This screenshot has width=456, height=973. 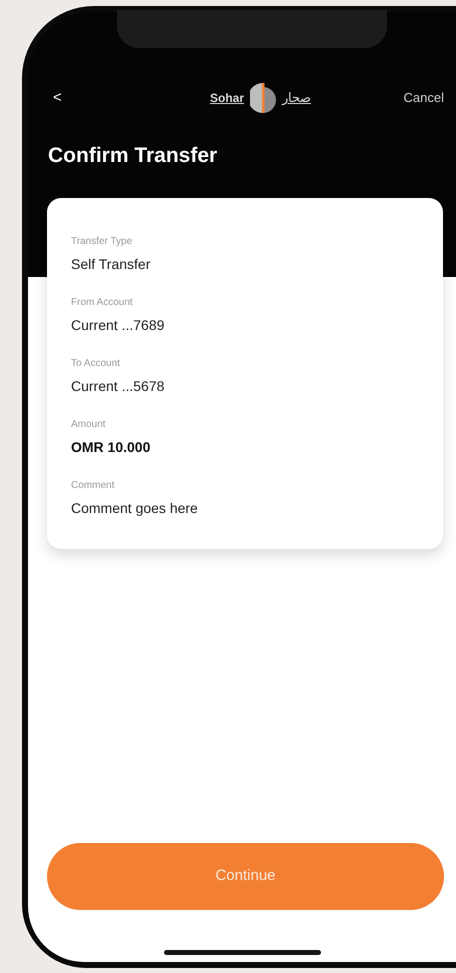 I want to click on field-label: Transfer Type, so click(x=102, y=241).